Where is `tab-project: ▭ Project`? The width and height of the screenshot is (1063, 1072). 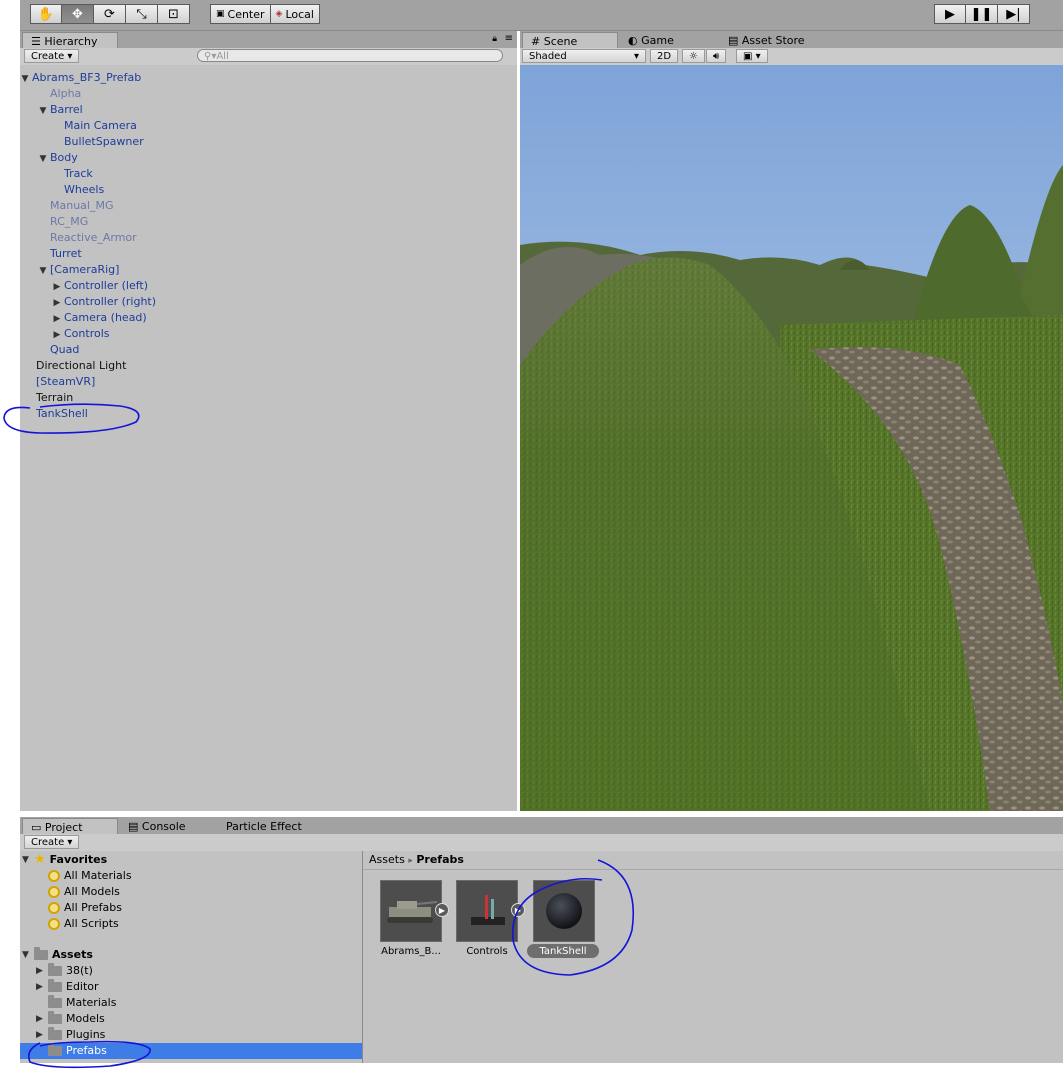
tab-project: ▭ Project is located at coordinates (70, 826).